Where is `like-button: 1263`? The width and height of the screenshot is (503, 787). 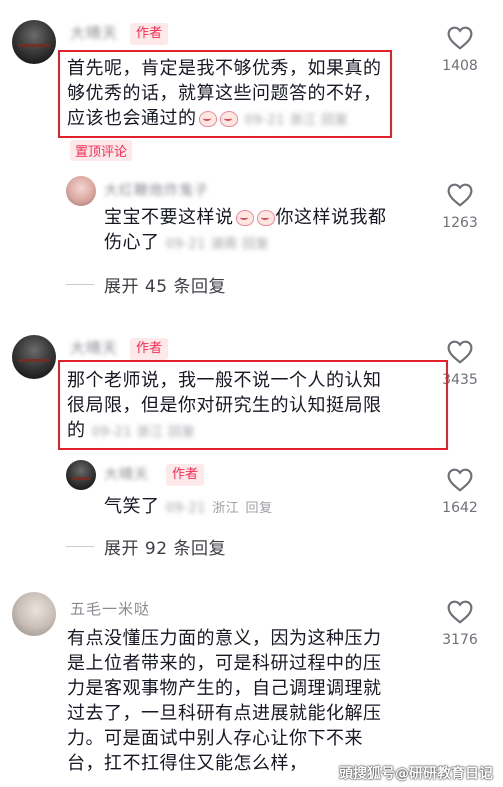 like-button: 1263 is located at coordinates (460, 207).